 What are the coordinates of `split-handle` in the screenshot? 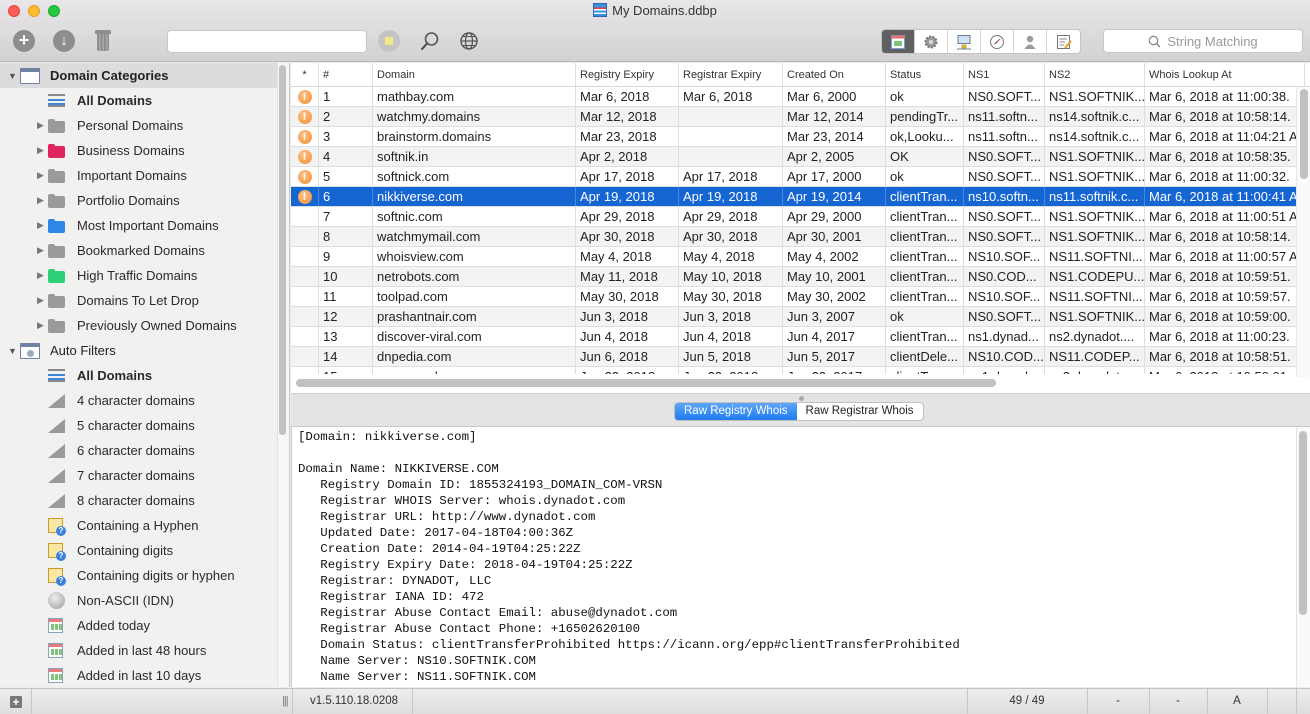 It's located at (801, 398).